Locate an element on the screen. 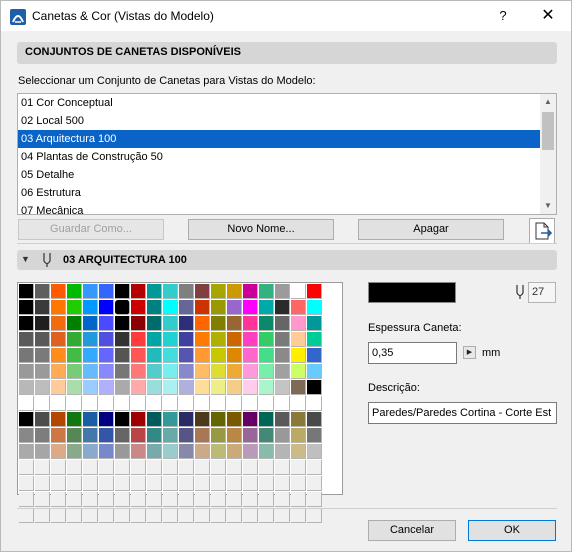  help-button: ? is located at coordinates (503, 16).